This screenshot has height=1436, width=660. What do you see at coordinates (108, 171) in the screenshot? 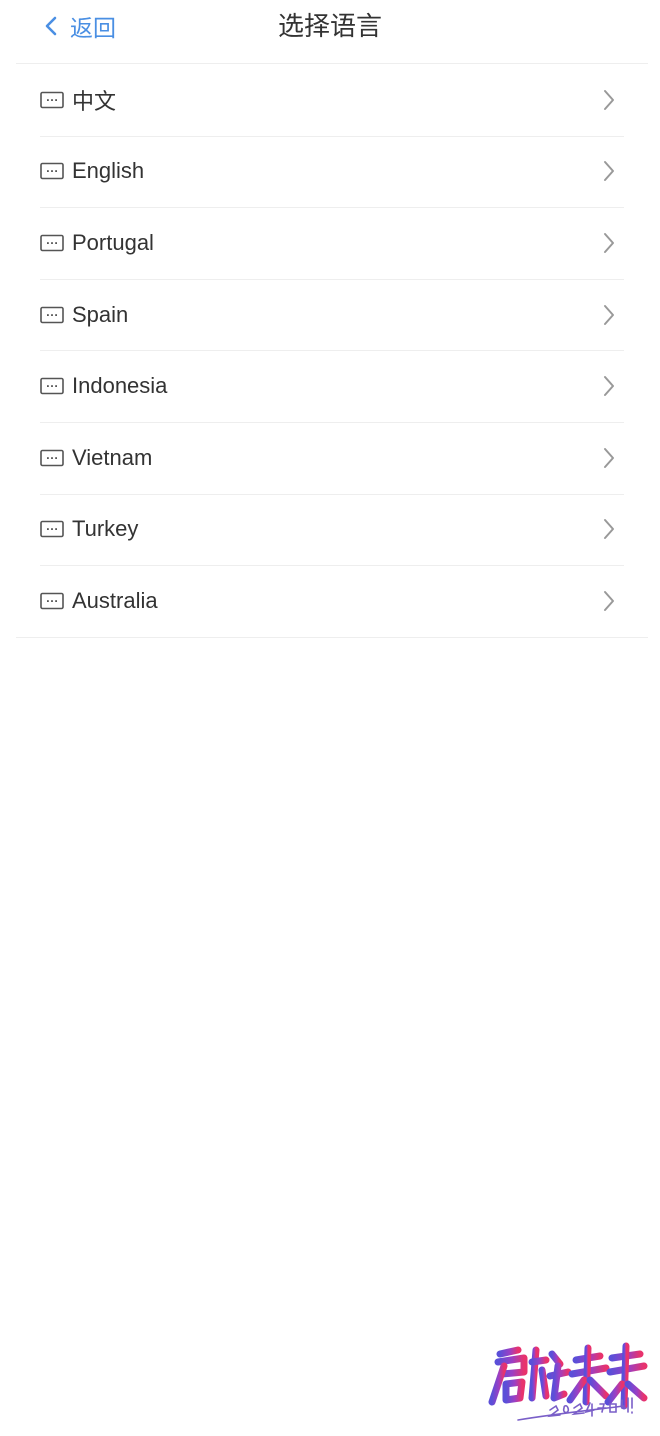
I see `language-label: English` at bounding box center [108, 171].